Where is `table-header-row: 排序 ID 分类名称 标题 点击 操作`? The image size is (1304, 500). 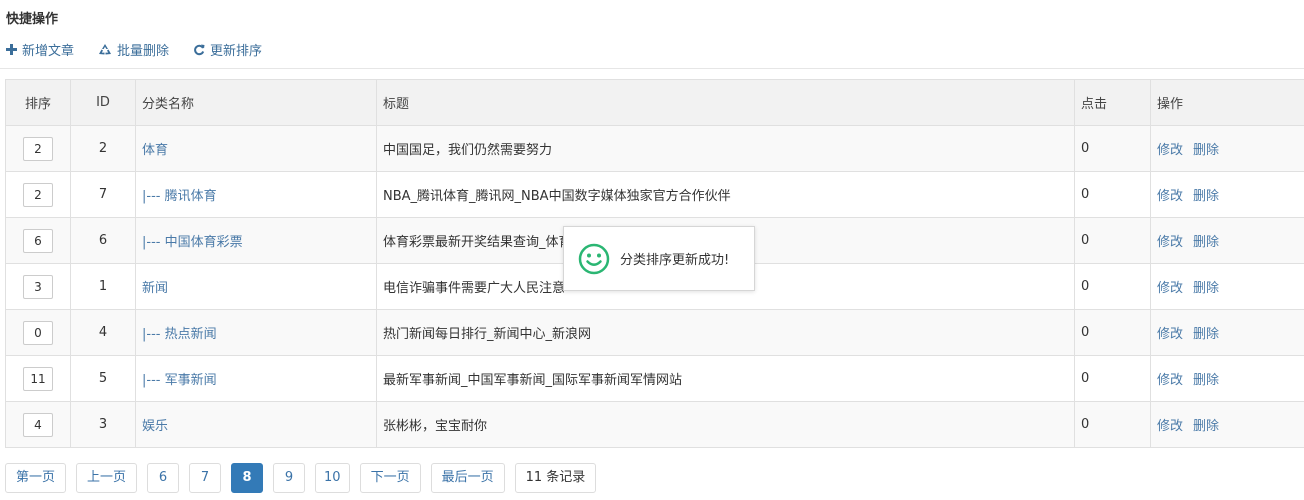 table-header-row: 排序 ID 分类名称 标题 点击 操作 is located at coordinates (654, 102).